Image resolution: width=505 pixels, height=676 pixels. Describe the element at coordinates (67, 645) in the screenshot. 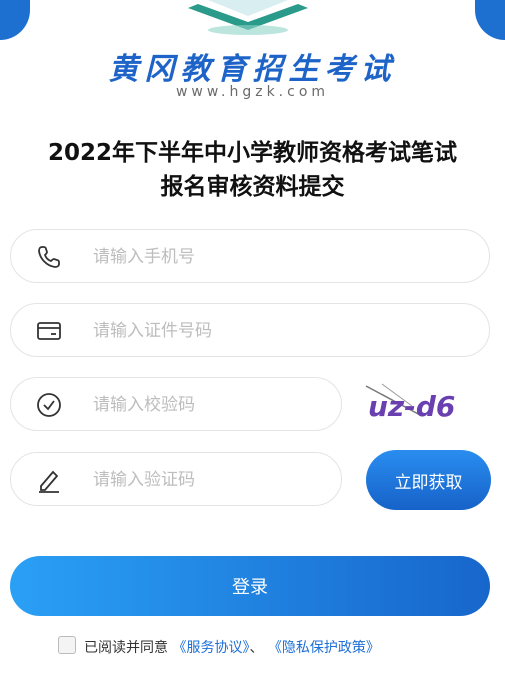

I see `agree-checkbox` at that location.